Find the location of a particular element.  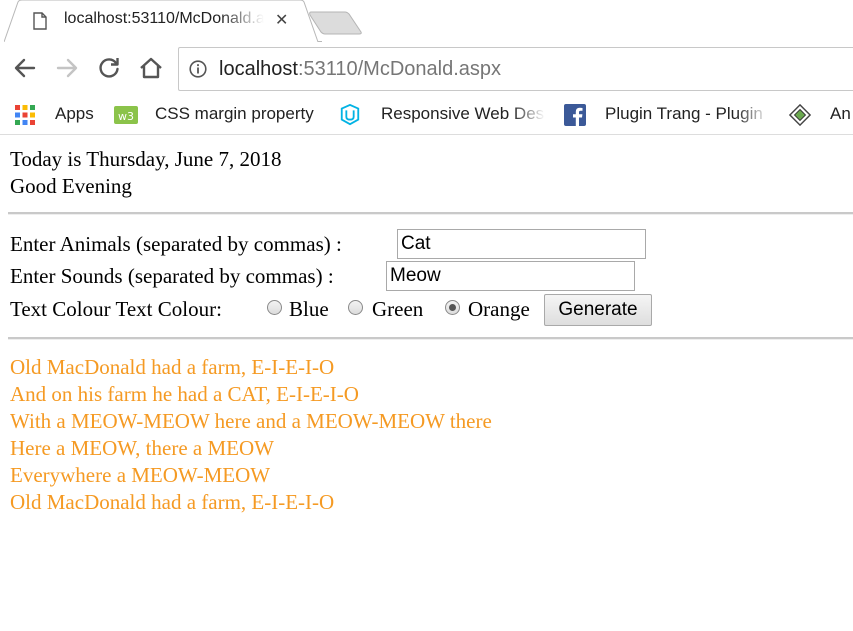

info-icon is located at coordinates (198, 69).